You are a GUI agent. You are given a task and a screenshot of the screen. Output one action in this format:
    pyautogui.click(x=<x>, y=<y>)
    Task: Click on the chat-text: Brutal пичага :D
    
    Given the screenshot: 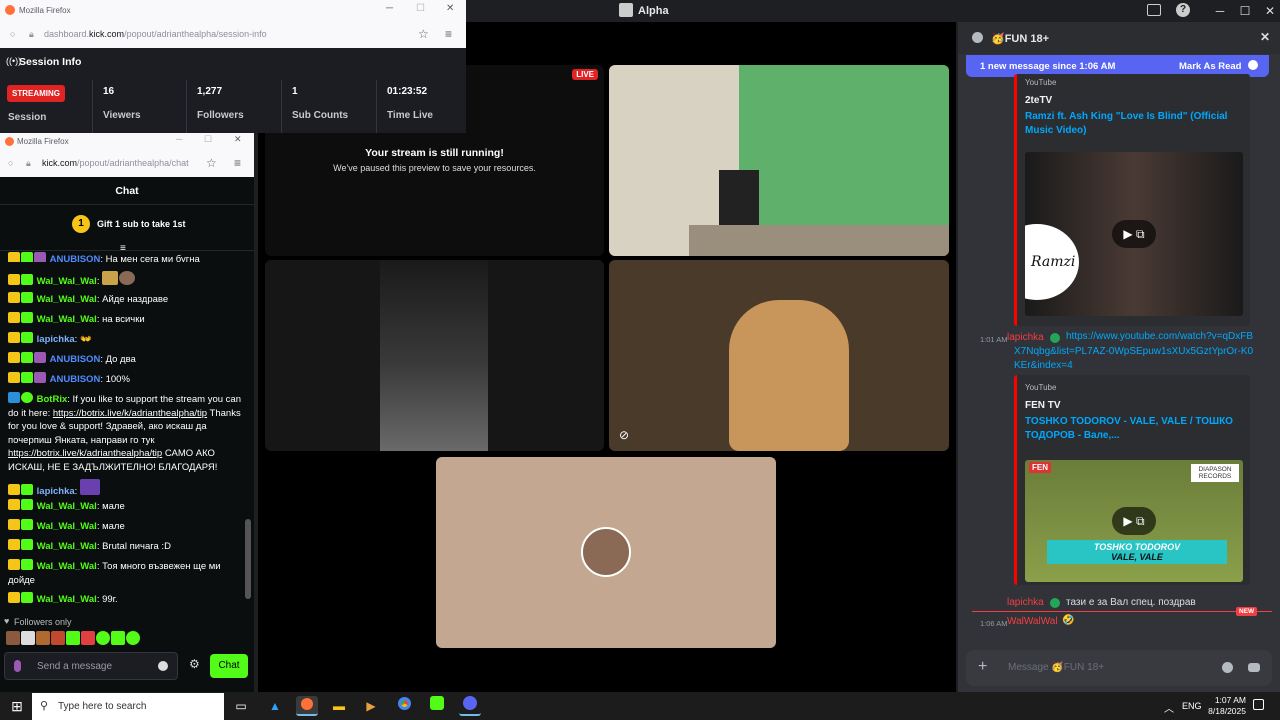 What is the action you would take?
    pyautogui.click(x=136, y=546)
    